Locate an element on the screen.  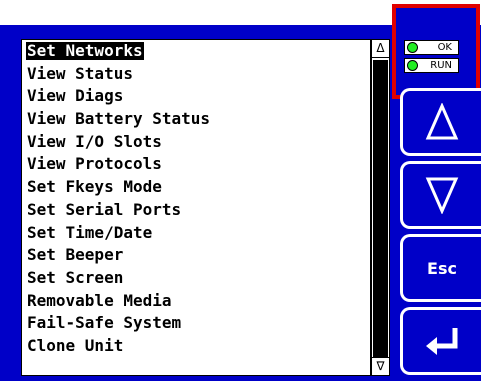
ok-label: OK is located at coordinates (444, 47).